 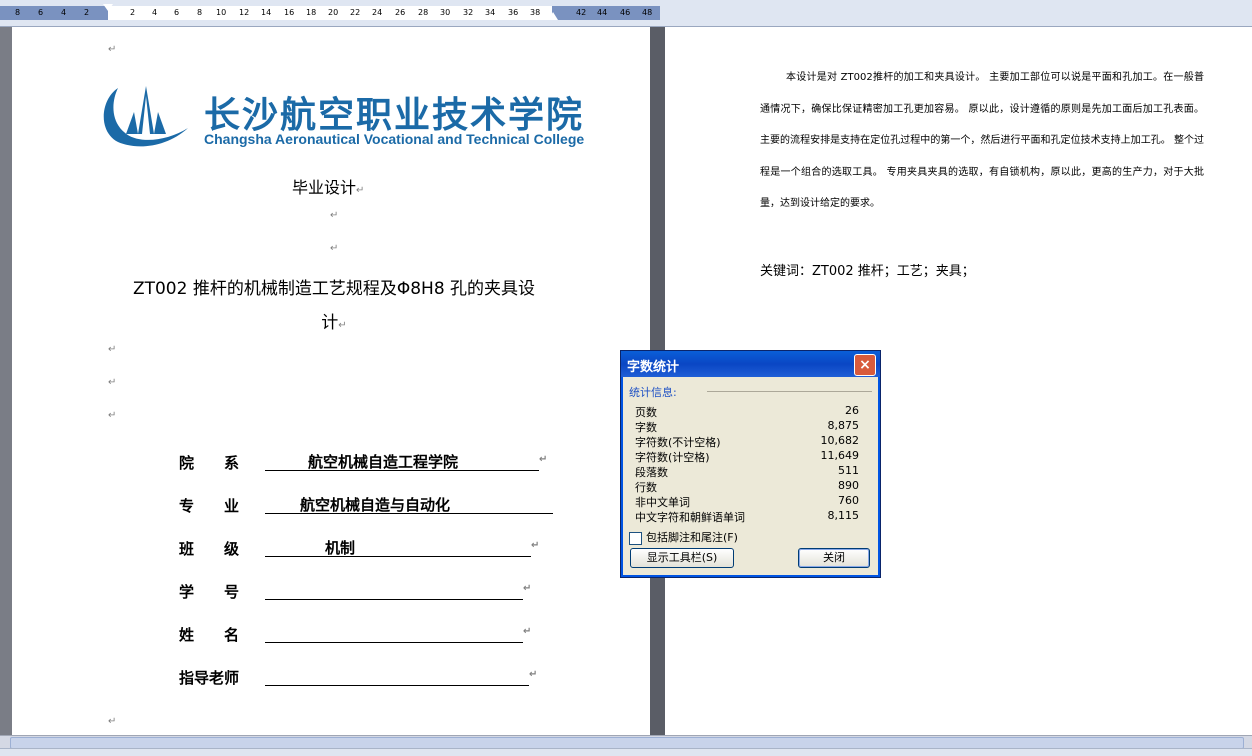 What do you see at coordinates (377, 12) in the screenshot?
I see `ruler-number: 24` at bounding box center [377, 12].